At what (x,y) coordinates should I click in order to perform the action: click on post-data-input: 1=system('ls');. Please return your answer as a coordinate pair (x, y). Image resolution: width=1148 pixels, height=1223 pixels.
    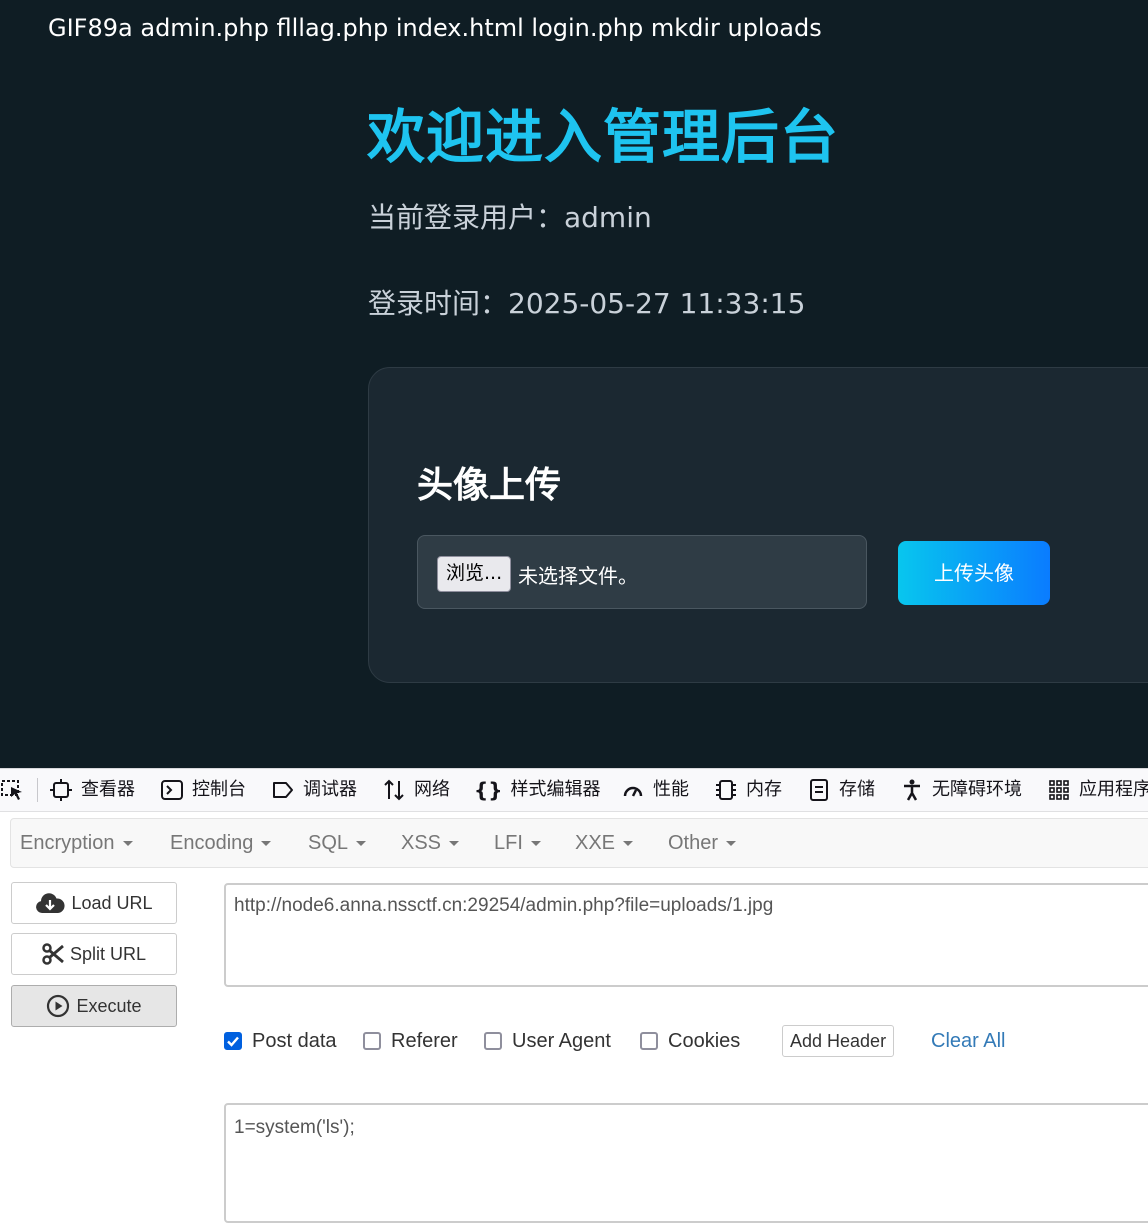
    Looking at the image, I should click on (686, 1163).